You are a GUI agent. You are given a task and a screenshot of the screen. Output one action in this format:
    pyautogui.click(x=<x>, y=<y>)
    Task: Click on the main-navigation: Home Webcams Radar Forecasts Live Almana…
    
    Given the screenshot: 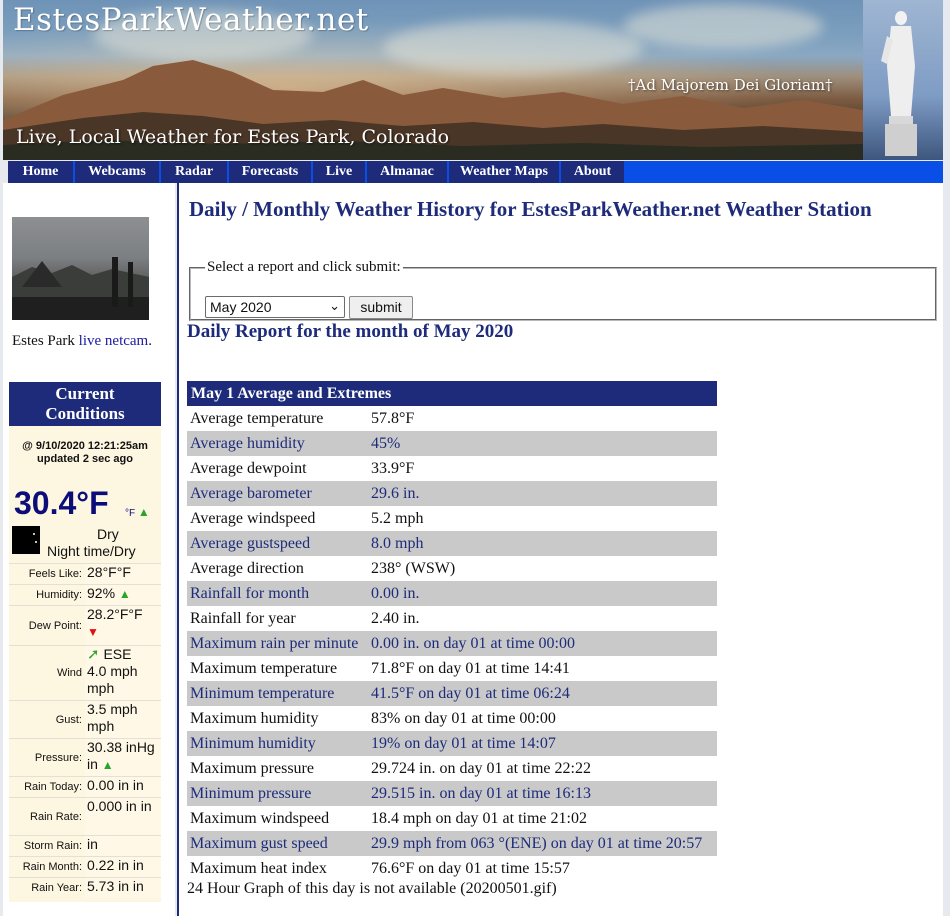 What is the action you would take?
    pyautogui.click(x=475, y=172)
    